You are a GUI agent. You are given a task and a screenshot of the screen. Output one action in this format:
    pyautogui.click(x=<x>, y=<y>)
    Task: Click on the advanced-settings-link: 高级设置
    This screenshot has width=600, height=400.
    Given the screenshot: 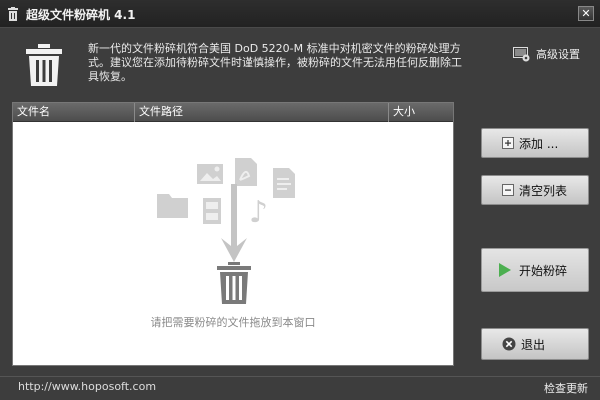 What is the action you would take?
    pyautogui.click(x=546, y=54)
    